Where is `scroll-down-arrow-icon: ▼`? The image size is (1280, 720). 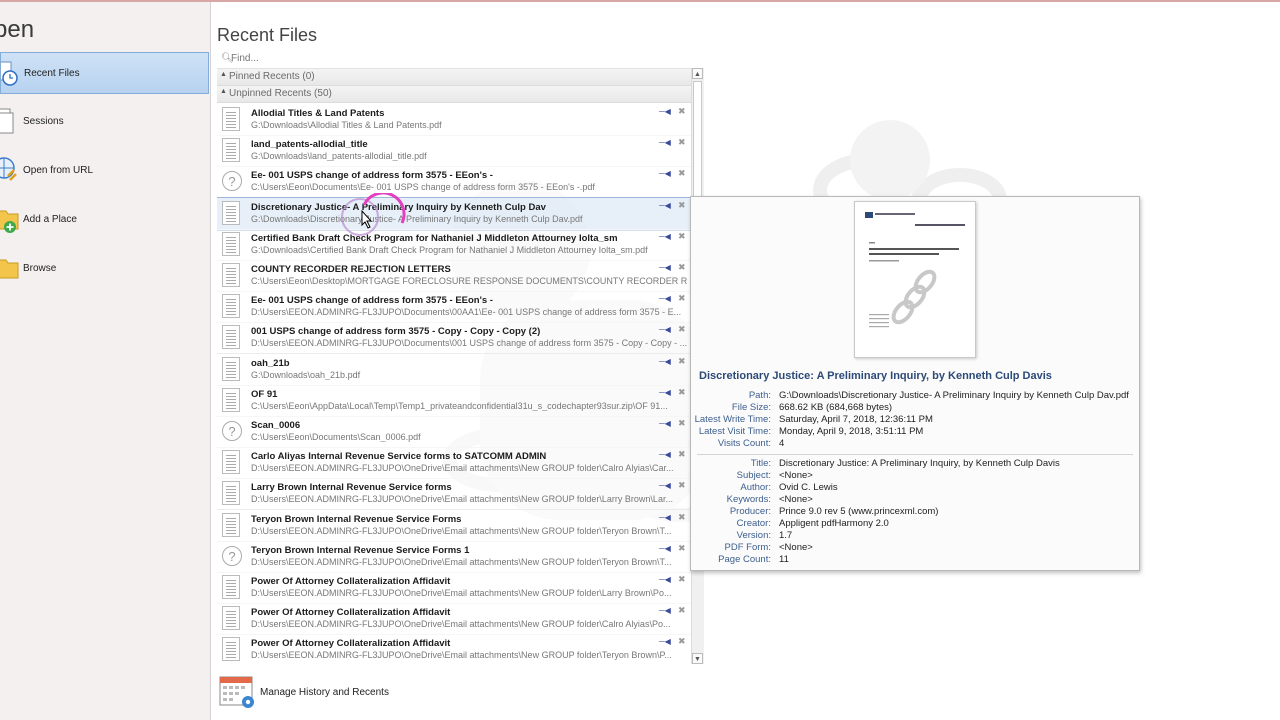
scroll-down-arrow-icon: ▼ is located at coordinates (697, 658).